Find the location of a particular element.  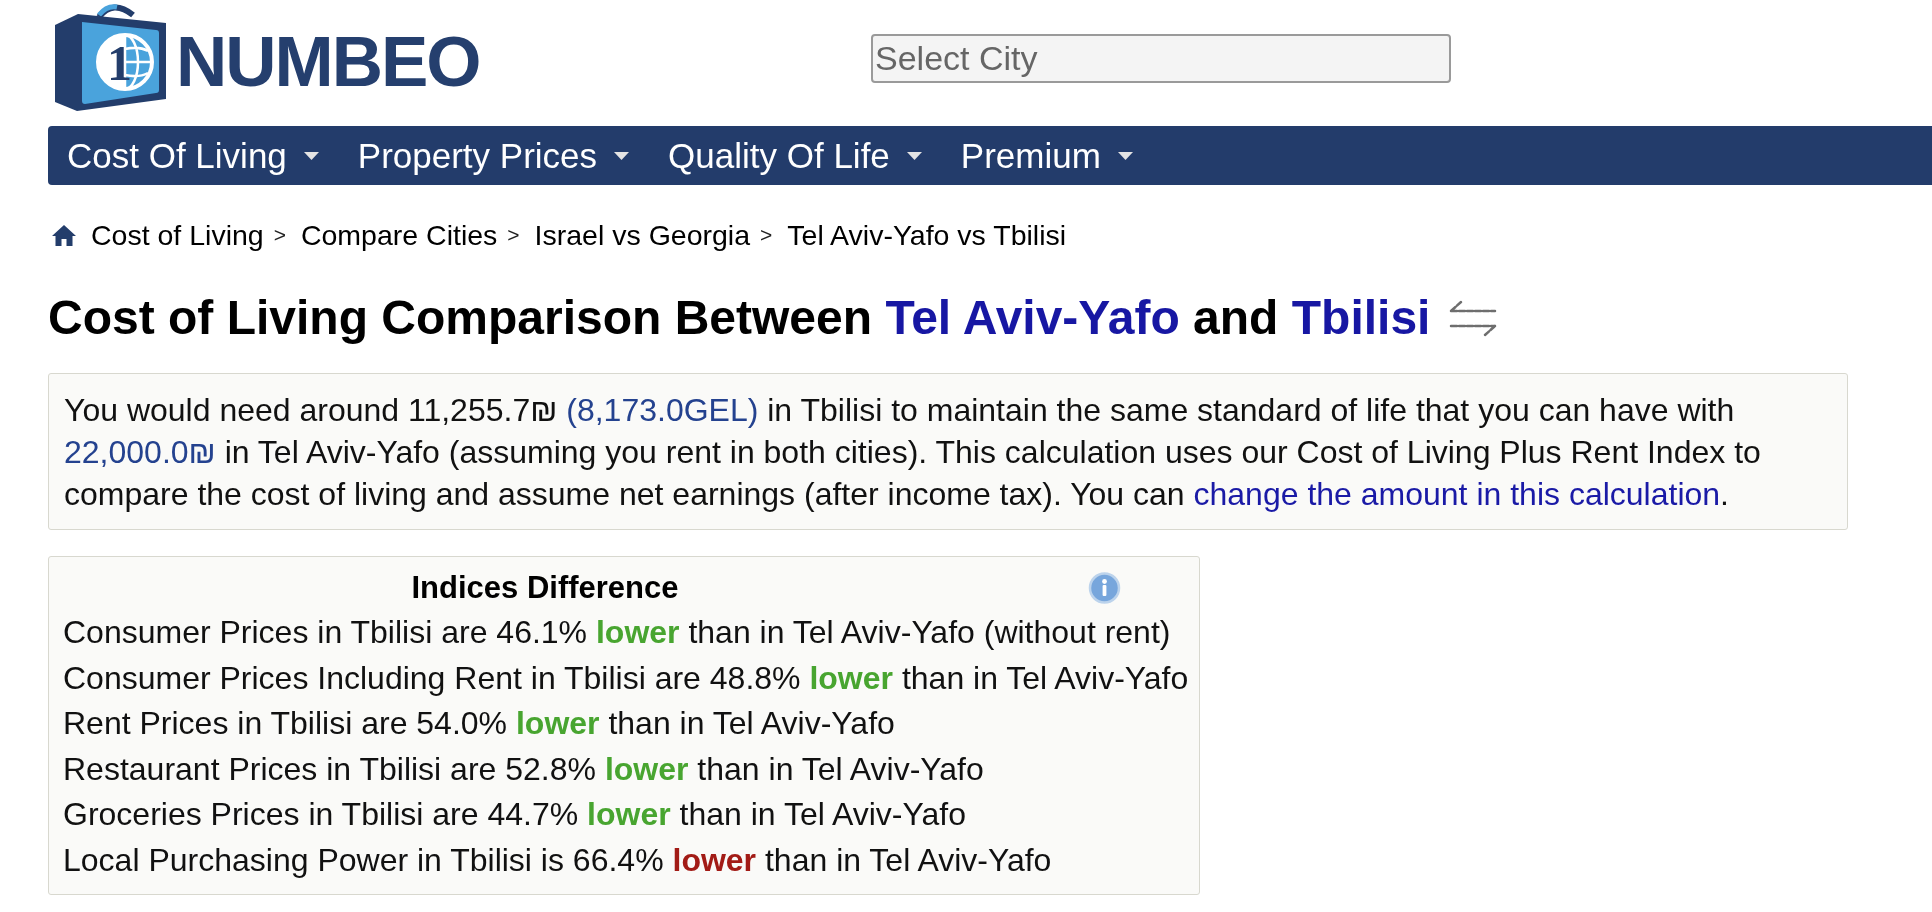

index-difference-text: Consumer Prices in Tbilisi are 46.1% lower than in Tel Aviv-Yafo (without rent) is located at coordinates (617, 632).